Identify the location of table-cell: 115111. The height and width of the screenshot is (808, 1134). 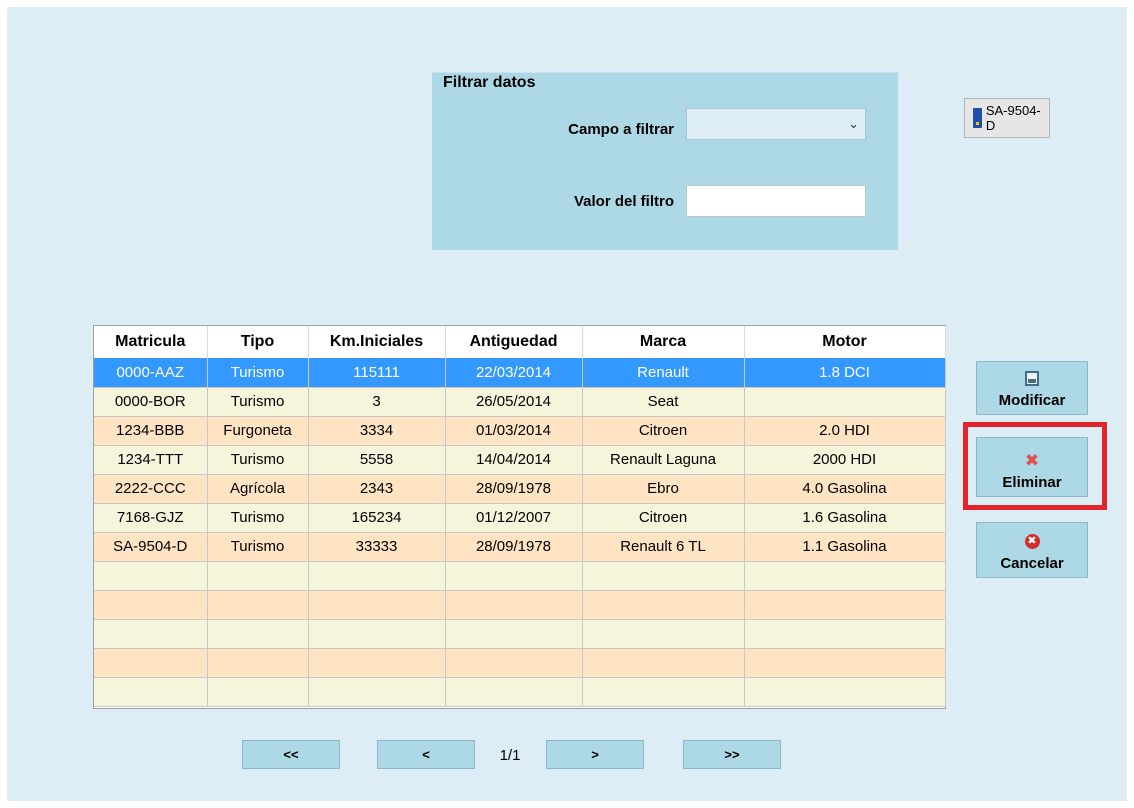
(377, 373).